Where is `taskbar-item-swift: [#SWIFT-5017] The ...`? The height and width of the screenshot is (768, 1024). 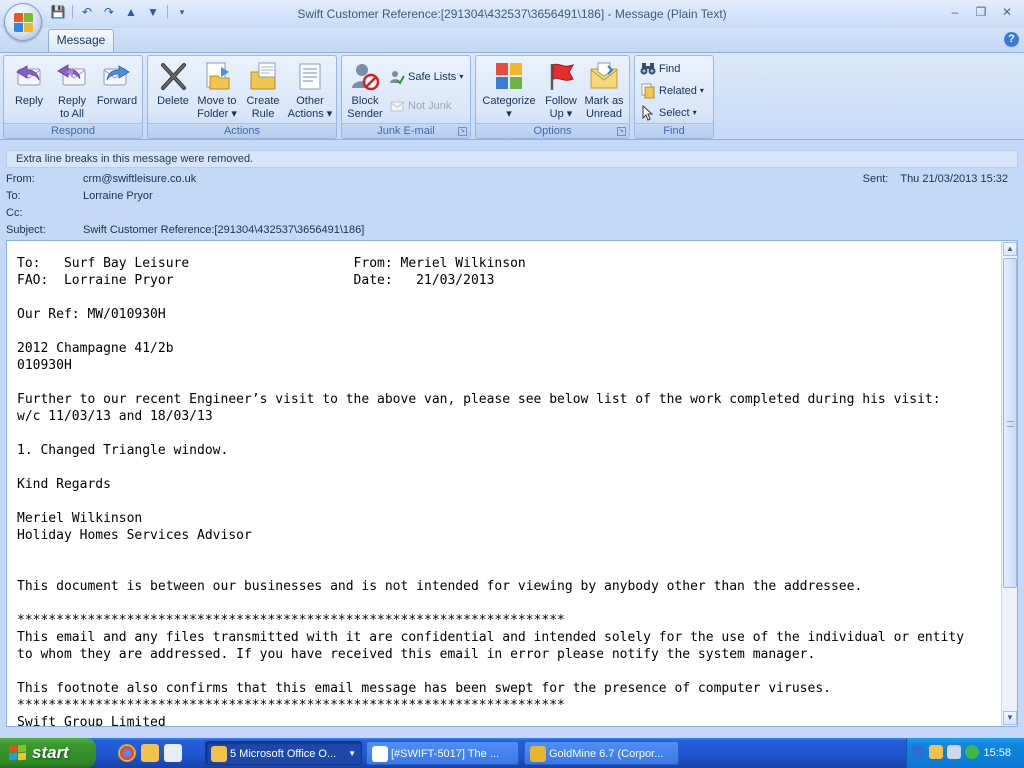
taskbar-item-swift: [#SWIFT-5017] The ... is located at coordinates (442, 753).